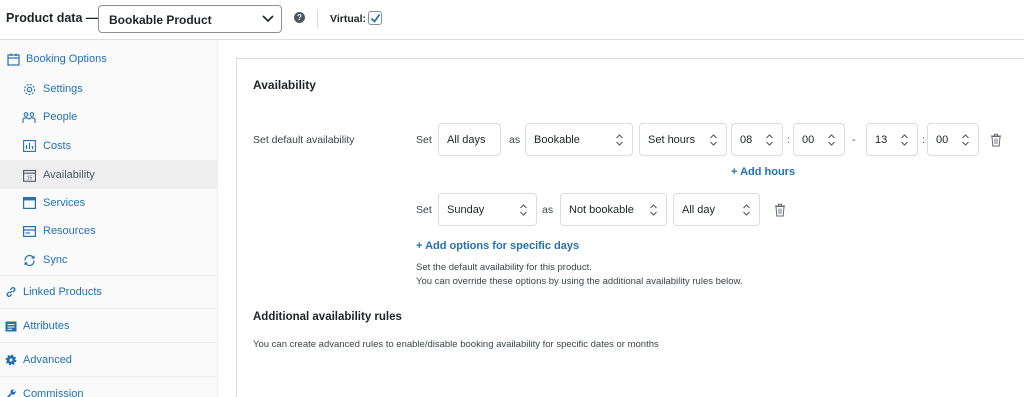 The image size is (1024, 397). What do you see at coordinates (109, 59) in the screenshot?
I see `tab-booking-options: Booking Options` at bounding box center [109, 59].